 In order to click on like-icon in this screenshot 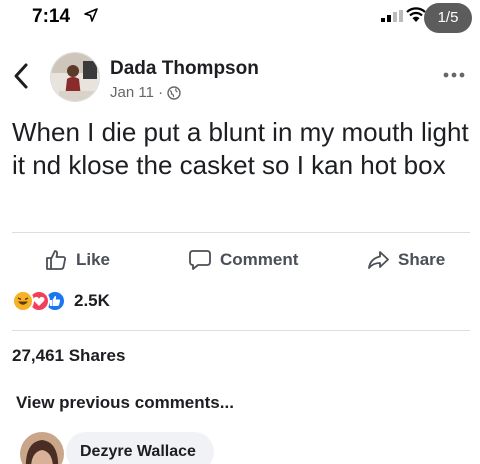, I will do `click(56, 260)`.